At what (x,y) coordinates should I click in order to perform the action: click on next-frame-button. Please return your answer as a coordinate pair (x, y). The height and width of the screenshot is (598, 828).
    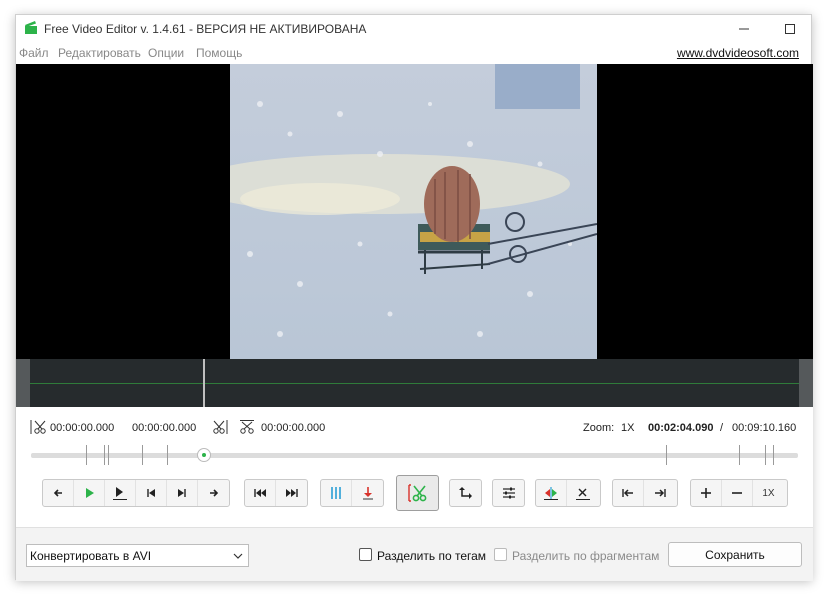
    Looking at the image, I should click on (182, 493).